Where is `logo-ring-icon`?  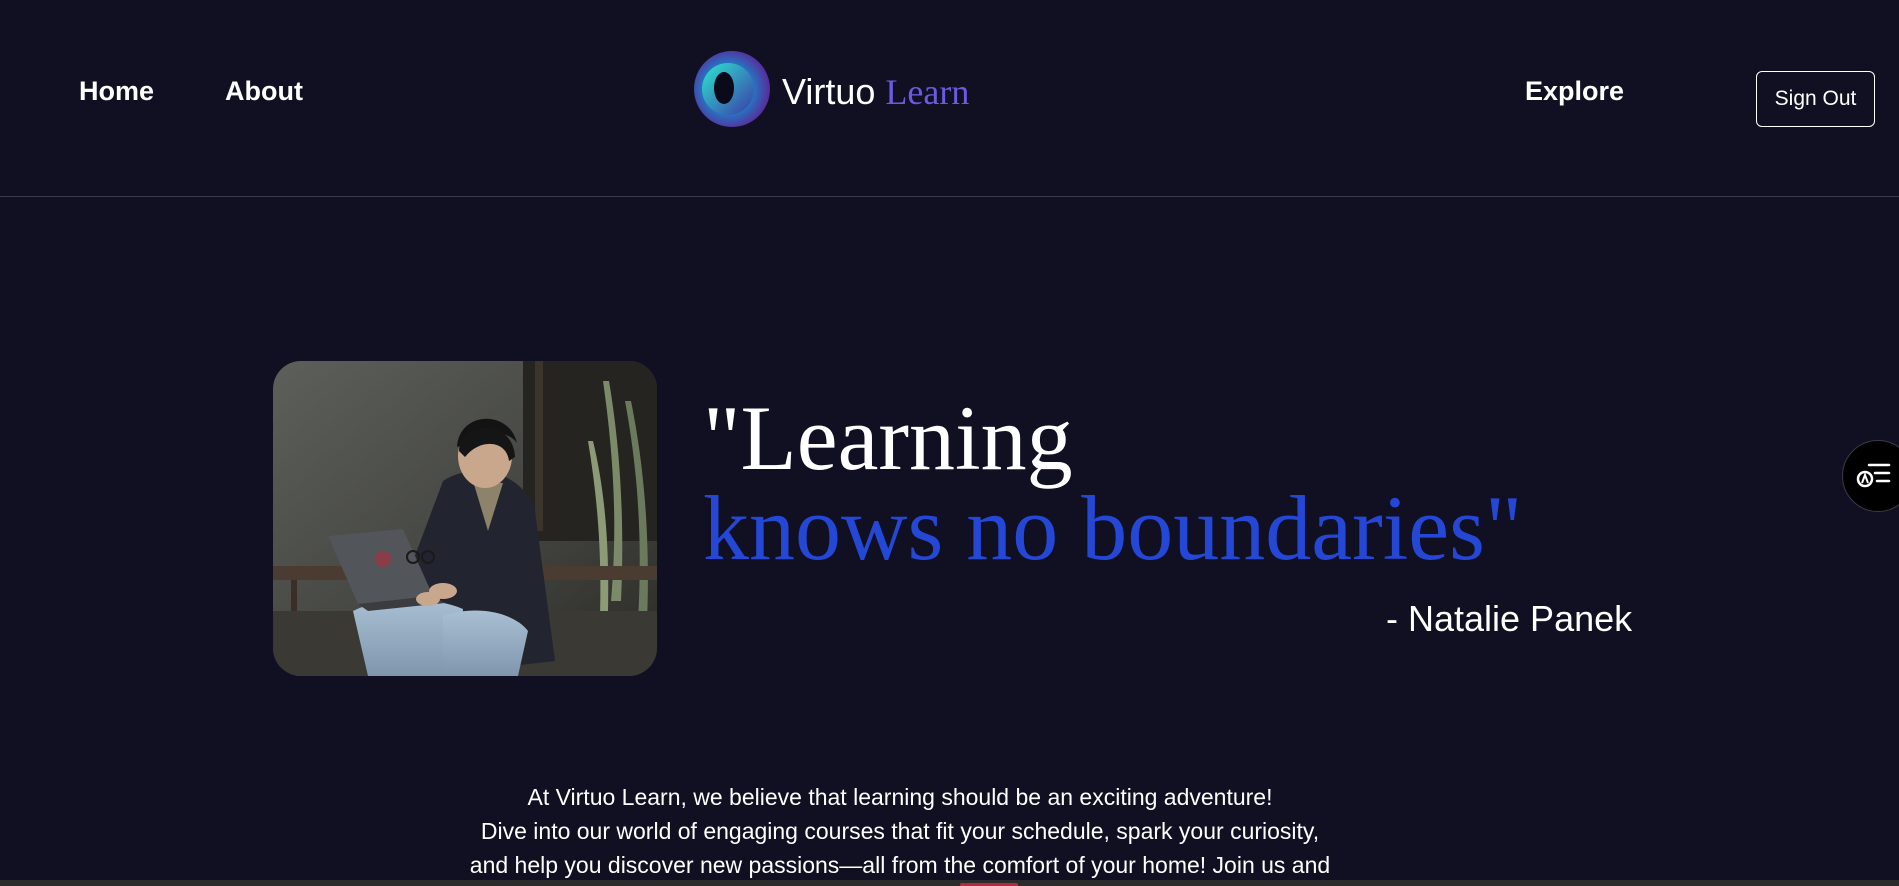 logo-ring-icon is located at coordinates (732, 89).